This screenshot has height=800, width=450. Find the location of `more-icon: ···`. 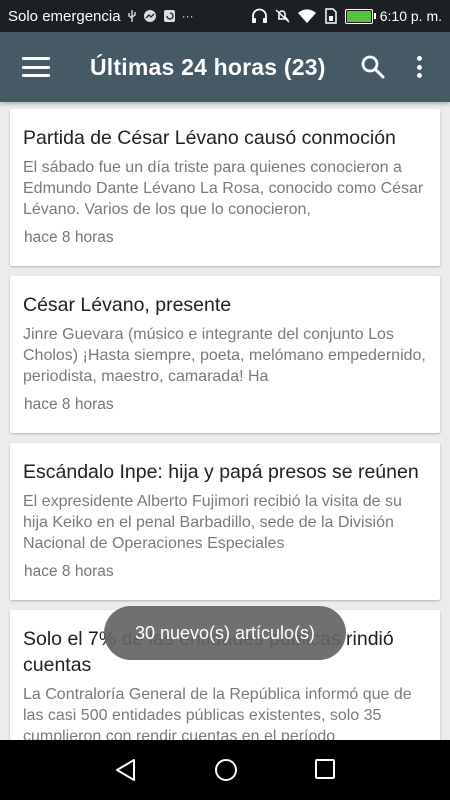

more-icon: ··· is located at coordinates (187, 16).